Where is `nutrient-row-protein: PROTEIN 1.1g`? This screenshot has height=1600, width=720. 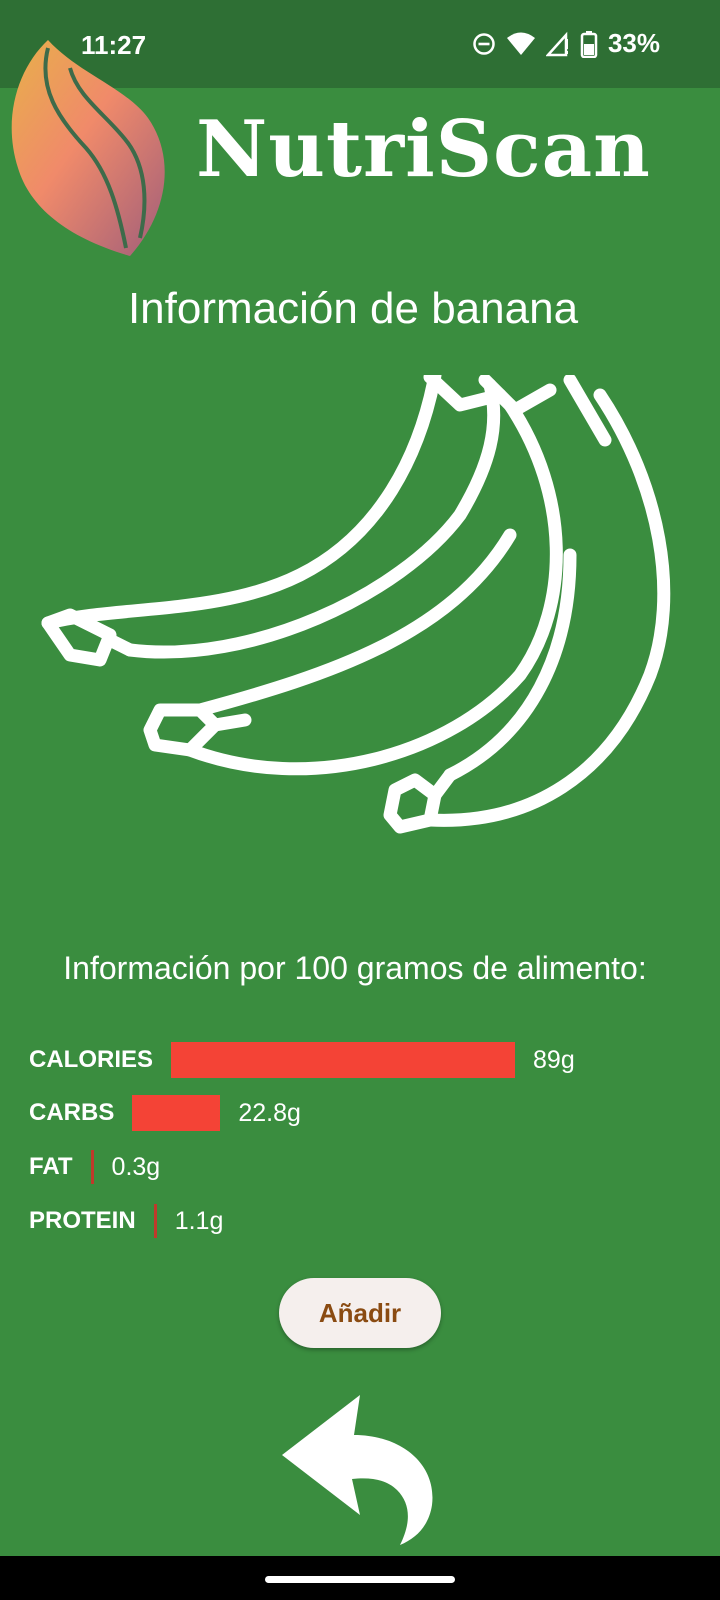
nutrient-row-protein: PROTEIN 1.1g is located at coordinates (126, 1221).